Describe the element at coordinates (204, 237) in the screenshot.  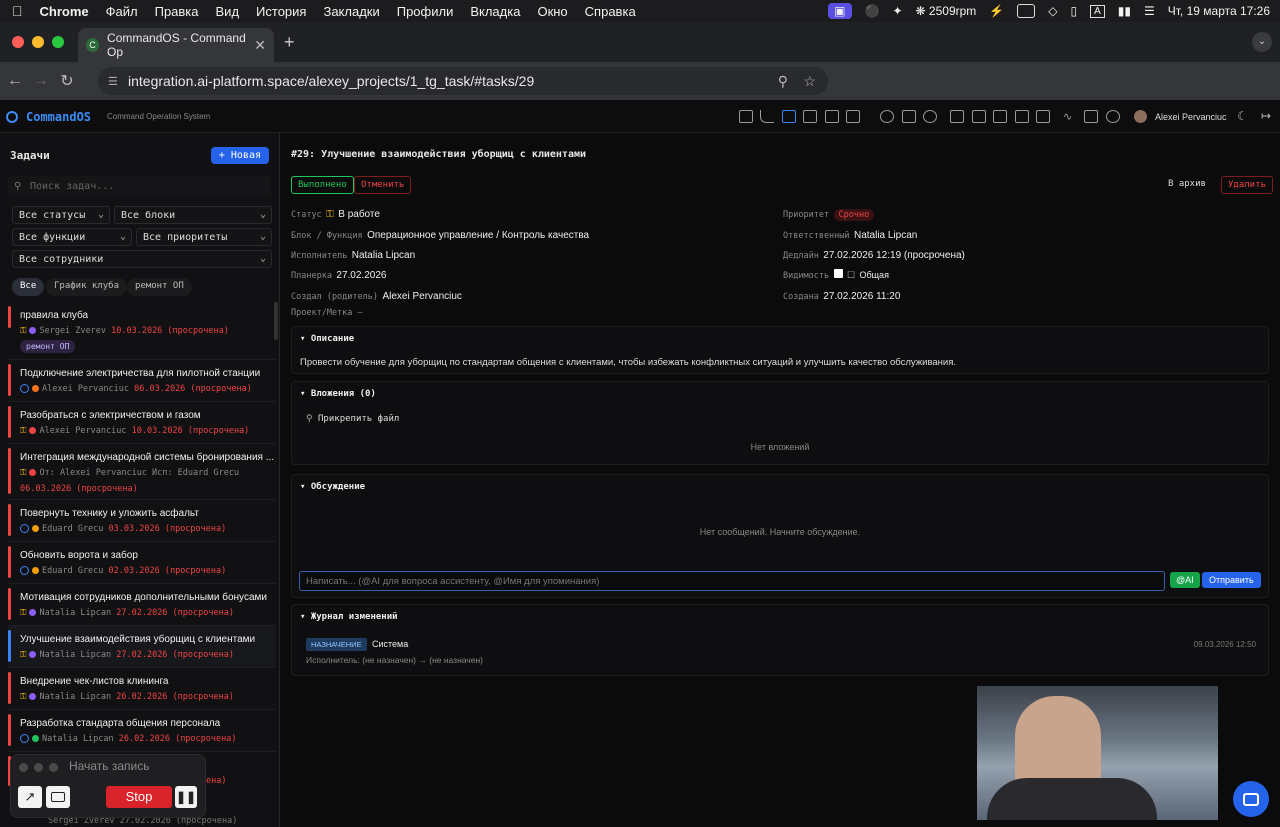
I see `filter-priorities-select: Все приоритеты ⌄` at that location.